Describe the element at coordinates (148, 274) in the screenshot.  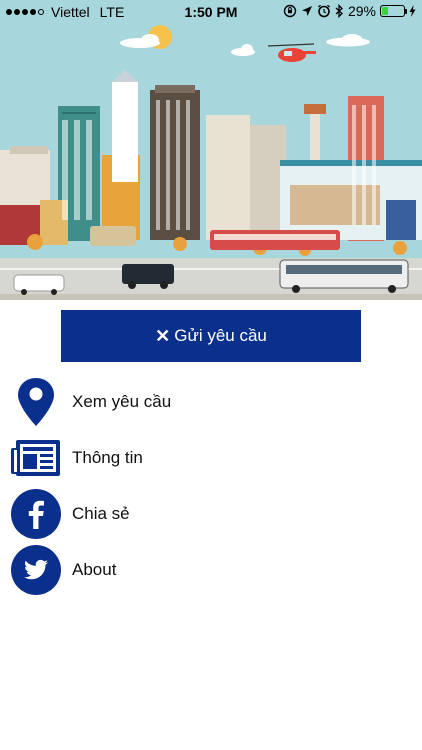
I see `suv-icon` at that location.